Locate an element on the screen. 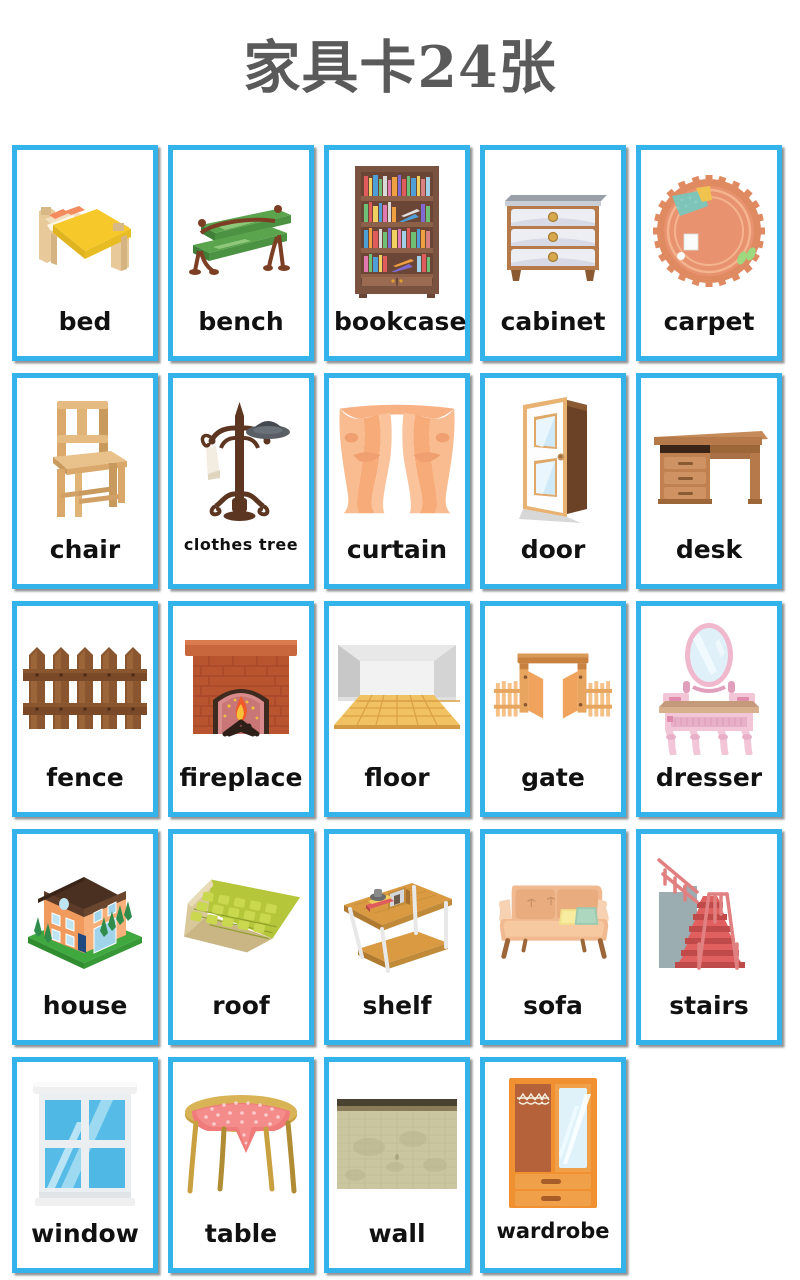 The image size is (800, 1280). shelf-illustration is located at coordinates (397, 915).